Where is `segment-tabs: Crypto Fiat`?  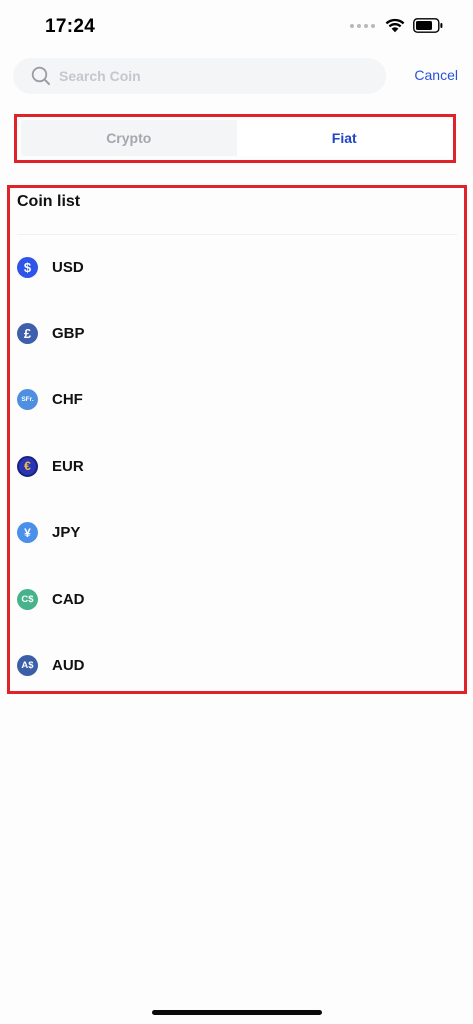 segment-tabs: Crypto Fiat is located at coordinates (236, 138).